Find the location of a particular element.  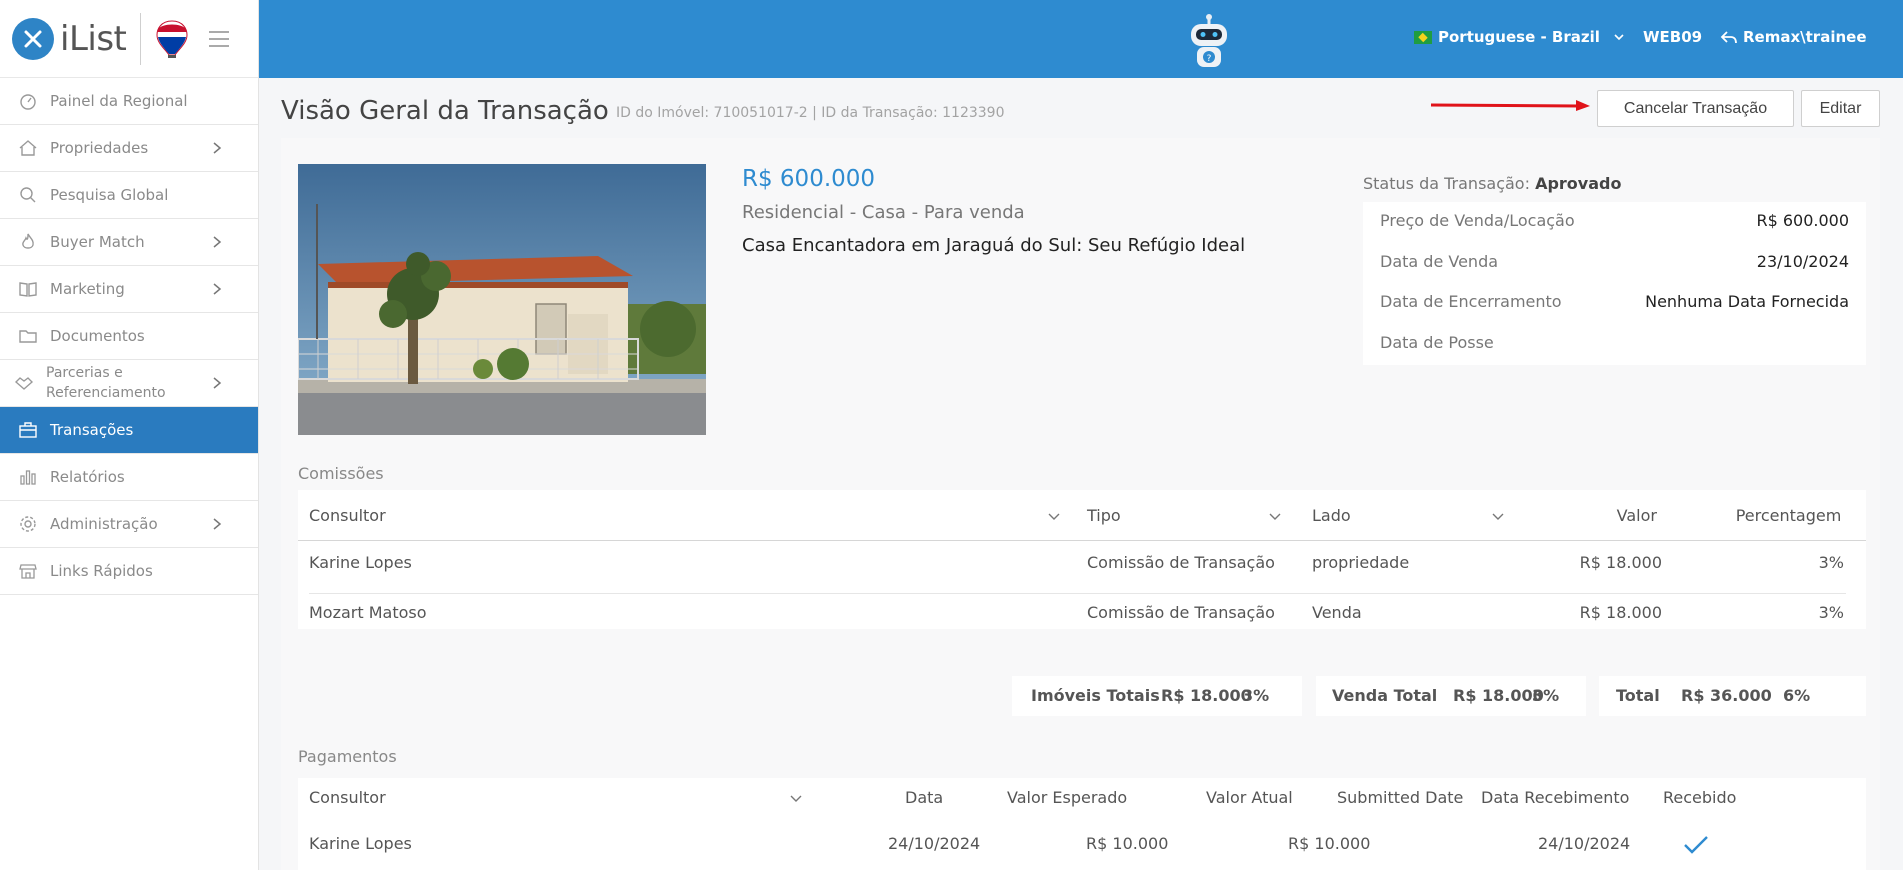

sidebar-item-propriedades: Propriedades is located at coordinates (129, 148).